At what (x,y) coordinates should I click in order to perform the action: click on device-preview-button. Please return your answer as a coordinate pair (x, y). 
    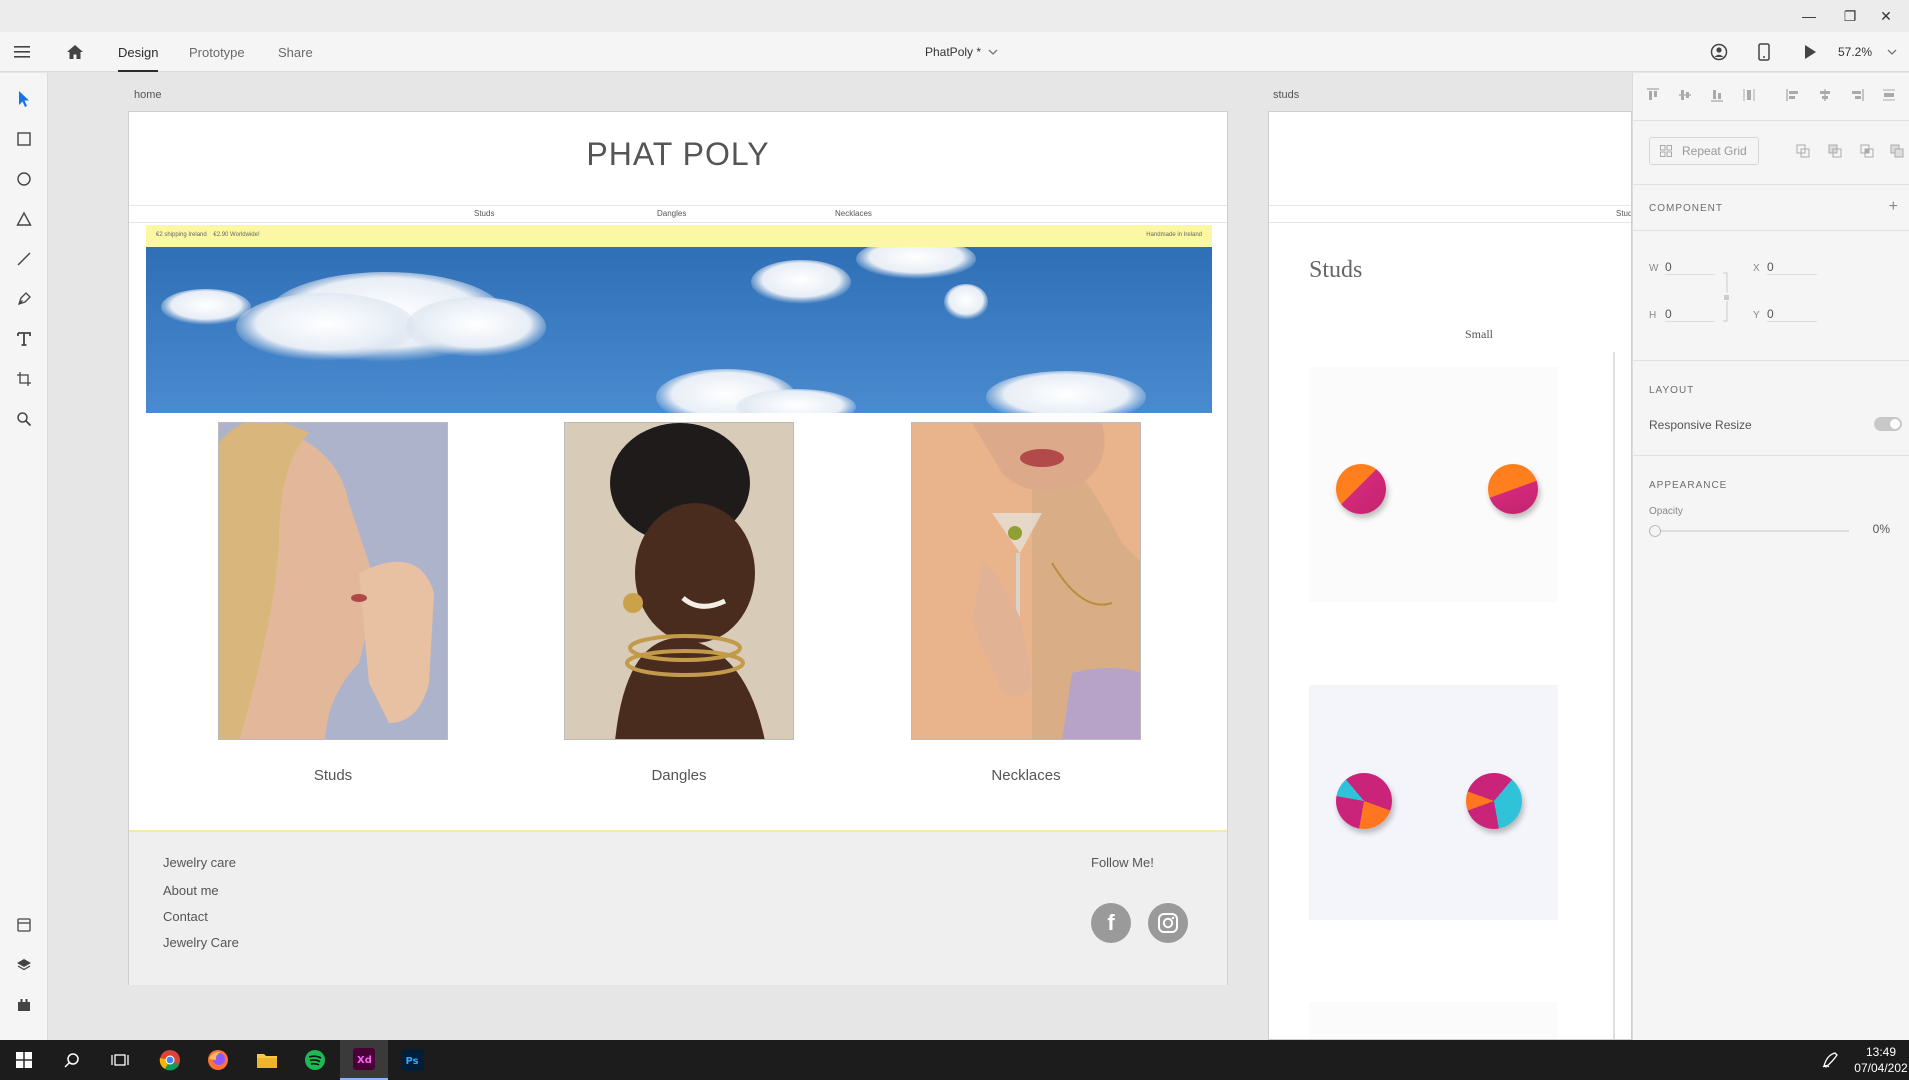
    Looking at the image, I should click on (1764, 52).